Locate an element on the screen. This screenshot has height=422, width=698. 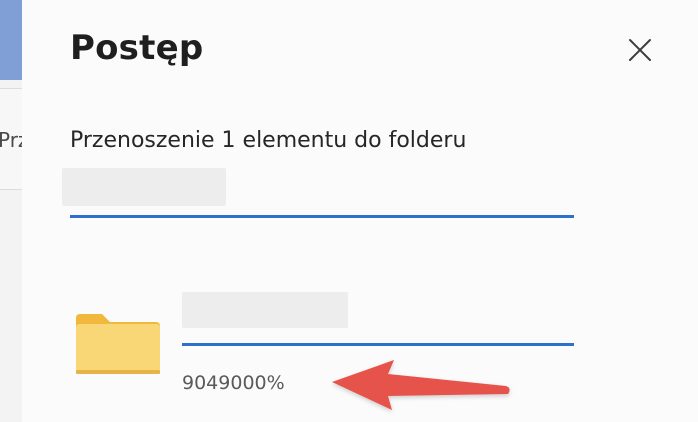
operation-description: Przenoszenie 1 elementu do folderu is located at coordinates (268, 140).